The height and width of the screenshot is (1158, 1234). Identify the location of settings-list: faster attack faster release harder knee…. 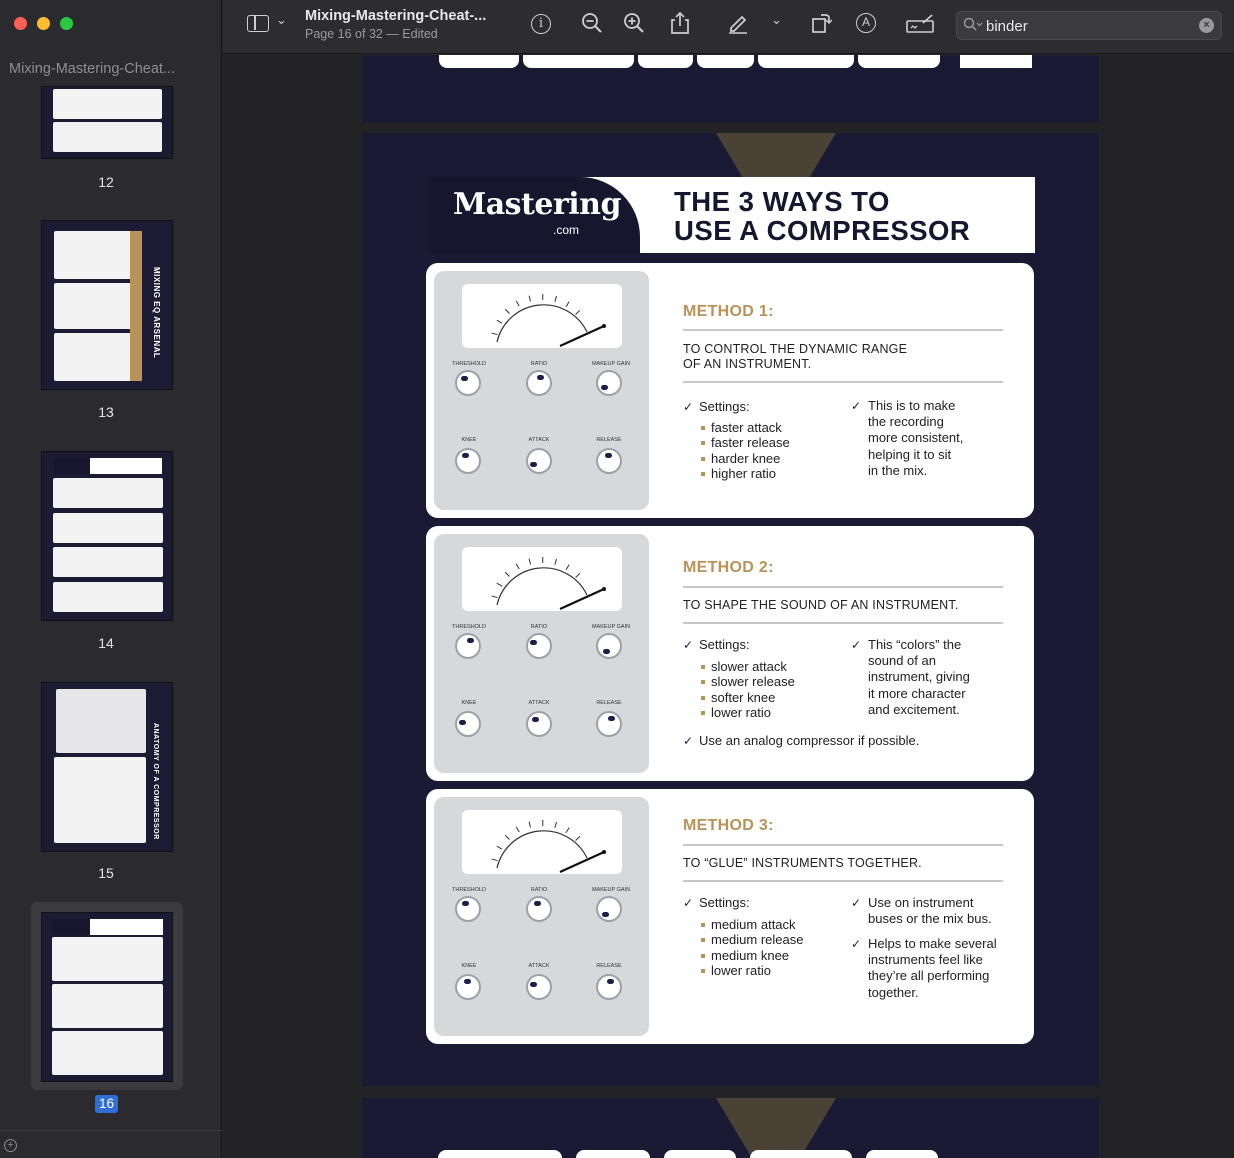
(745, 450).